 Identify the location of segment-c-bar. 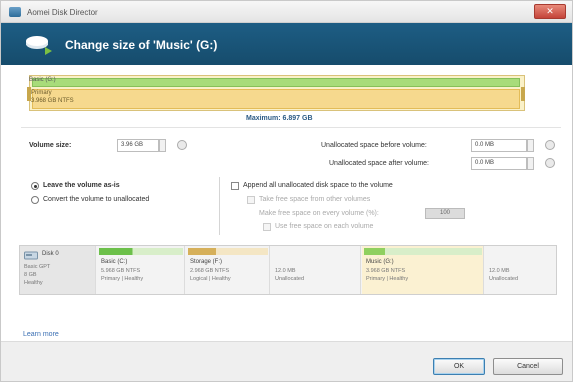
(141, 251).